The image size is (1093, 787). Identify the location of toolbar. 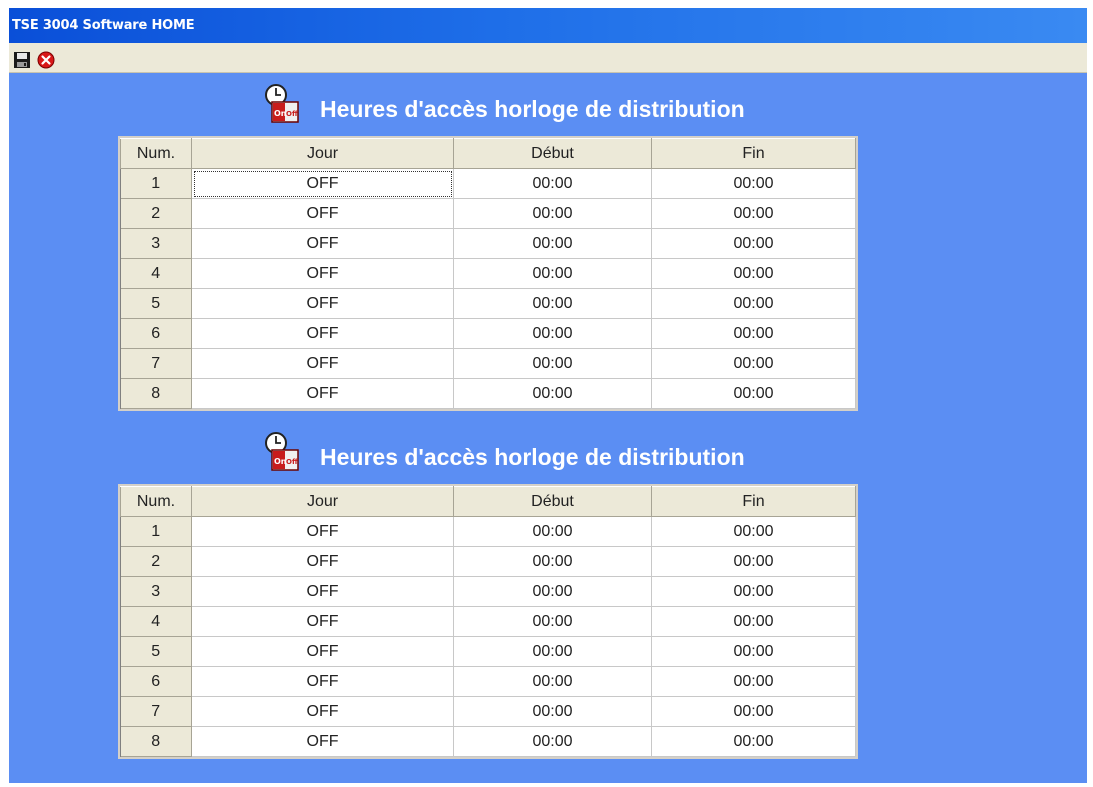
(548, 58).